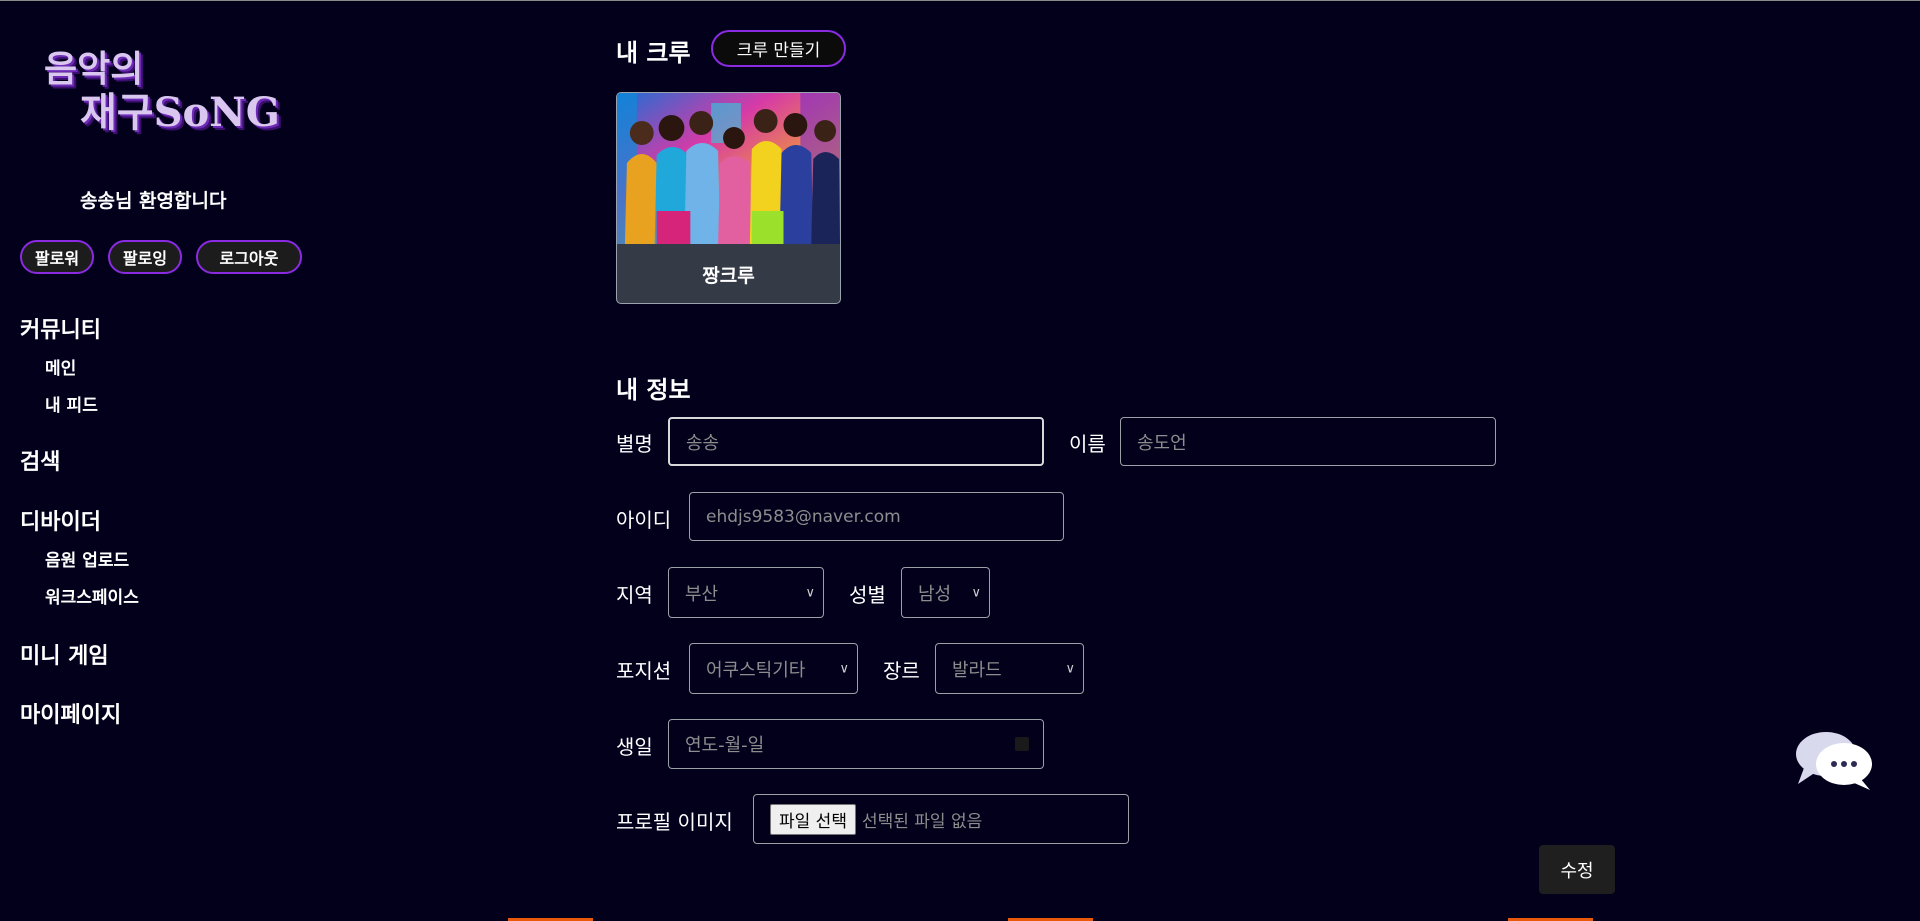 The width and height of the screenshot is (1920, 921). Describe the element at coordinates (674, 822) in the screenshot. I see `profile-image-label: 프로필 이미지` at that location.